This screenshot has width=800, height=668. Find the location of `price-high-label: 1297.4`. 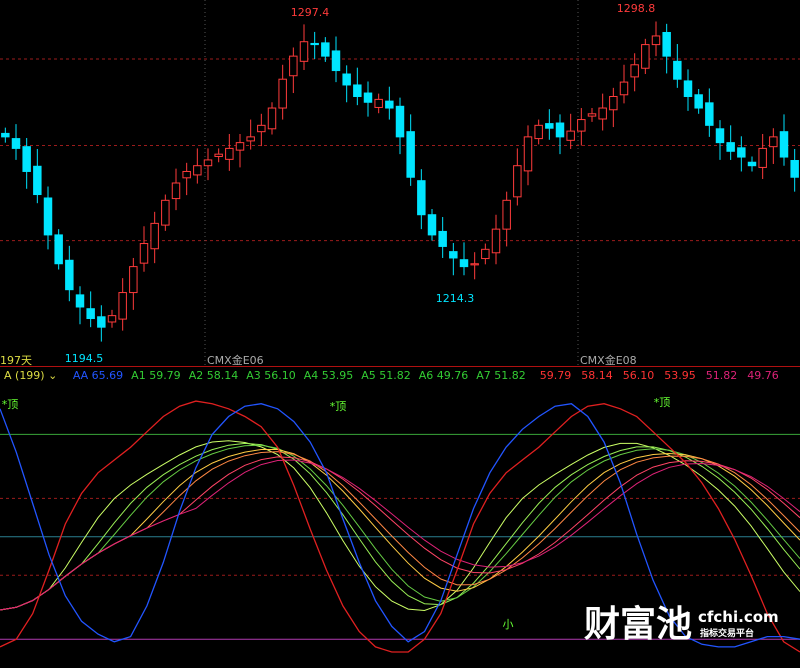

price-high-label: 1297.4 is located at coordinates (310, 12).